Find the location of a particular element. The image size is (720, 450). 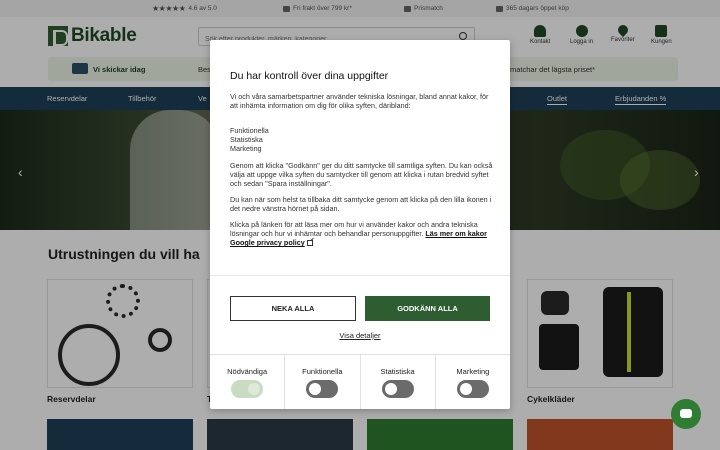

toggle-label-marketing: Marketing is located at coordinates (473, 371).